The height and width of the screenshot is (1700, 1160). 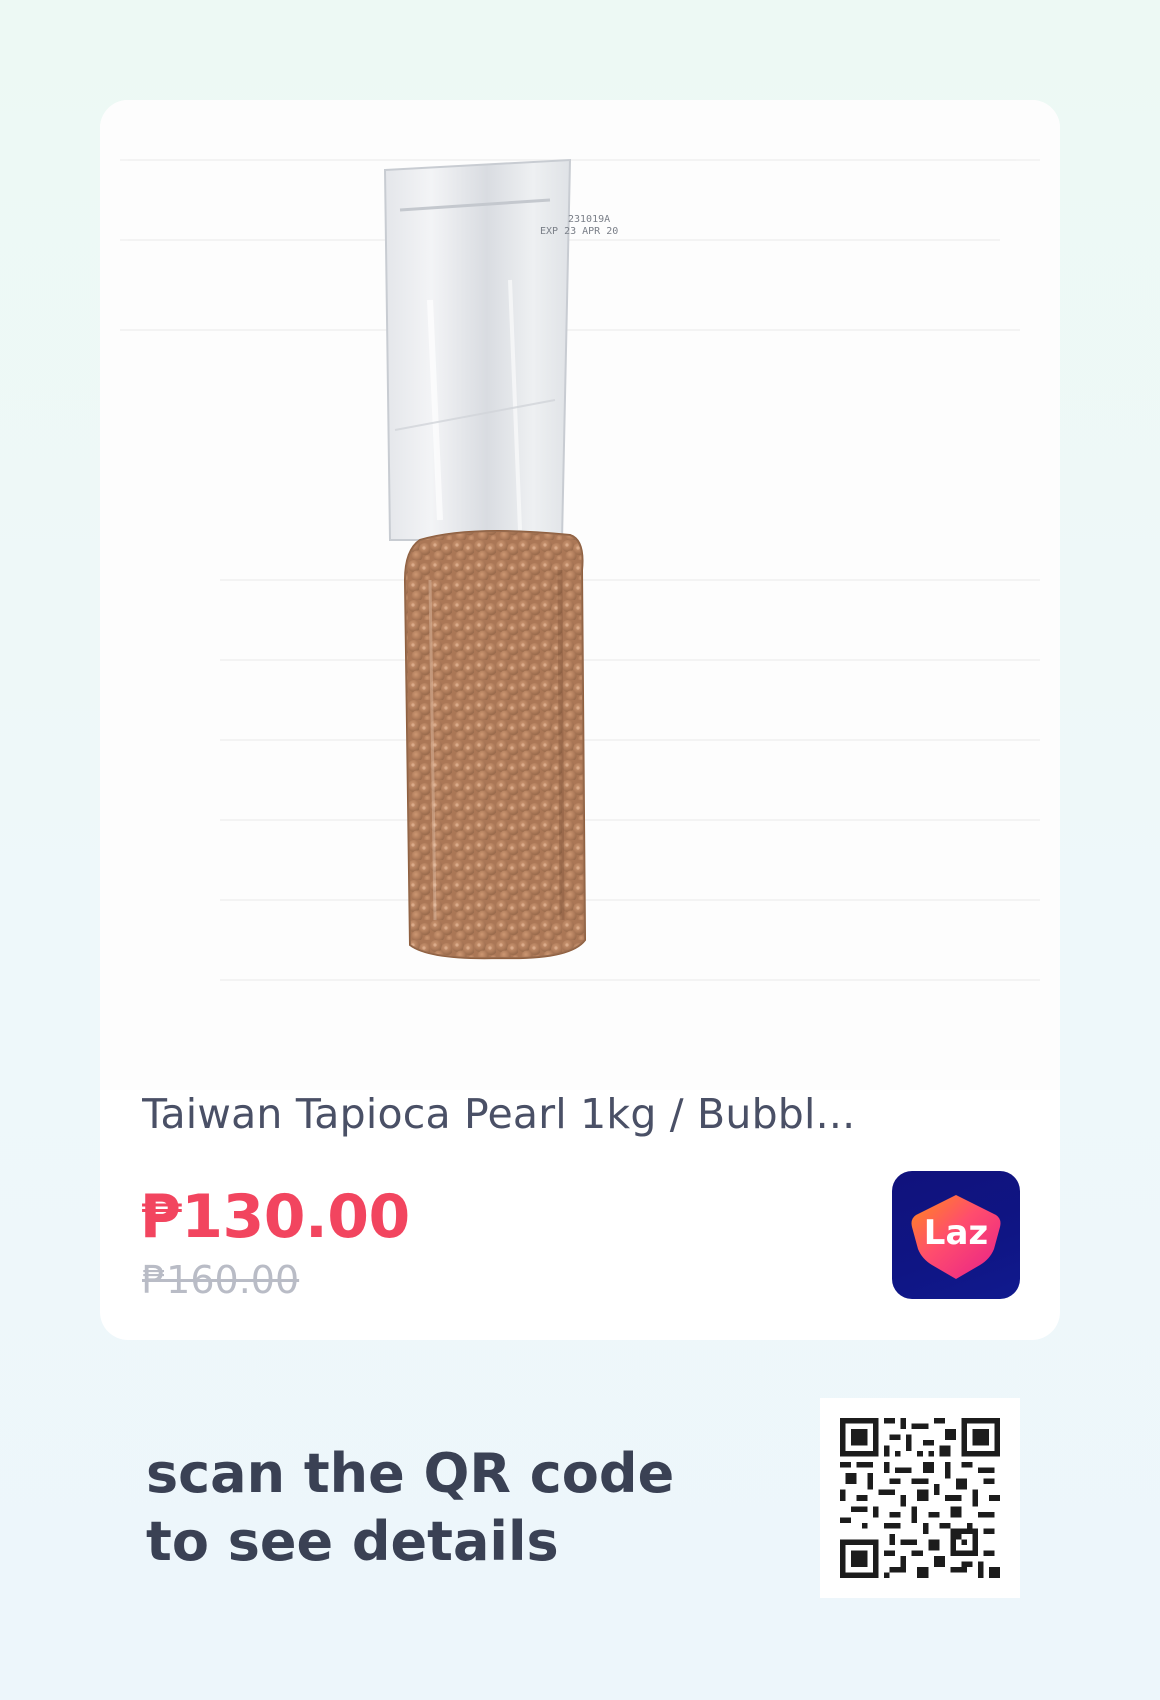 I want to click on original-price: ₱160.00, so click(x=221, y=1280).